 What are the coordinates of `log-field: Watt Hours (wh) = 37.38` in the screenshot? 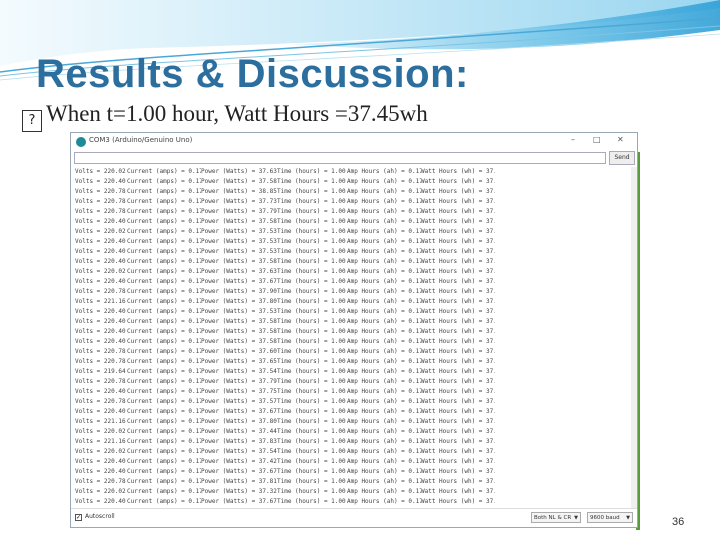 It's located at (458, 491).